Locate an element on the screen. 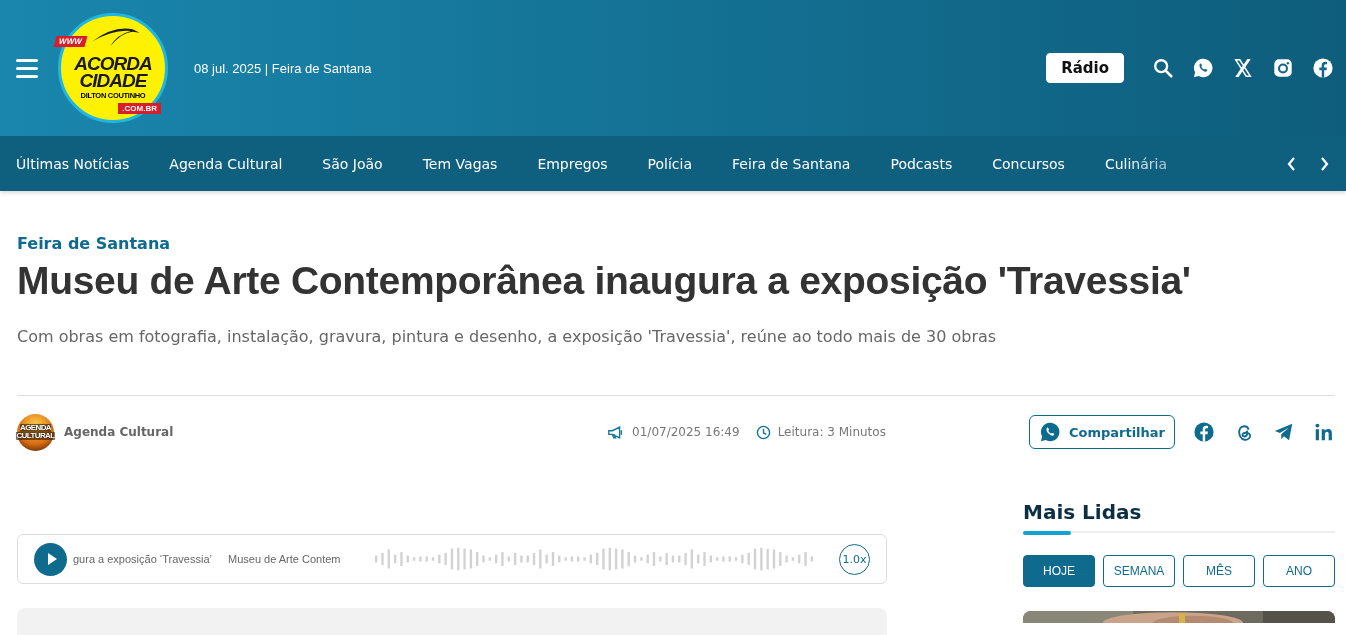  nav-link: Agenda Cultural is located at coordinates (226, 163).